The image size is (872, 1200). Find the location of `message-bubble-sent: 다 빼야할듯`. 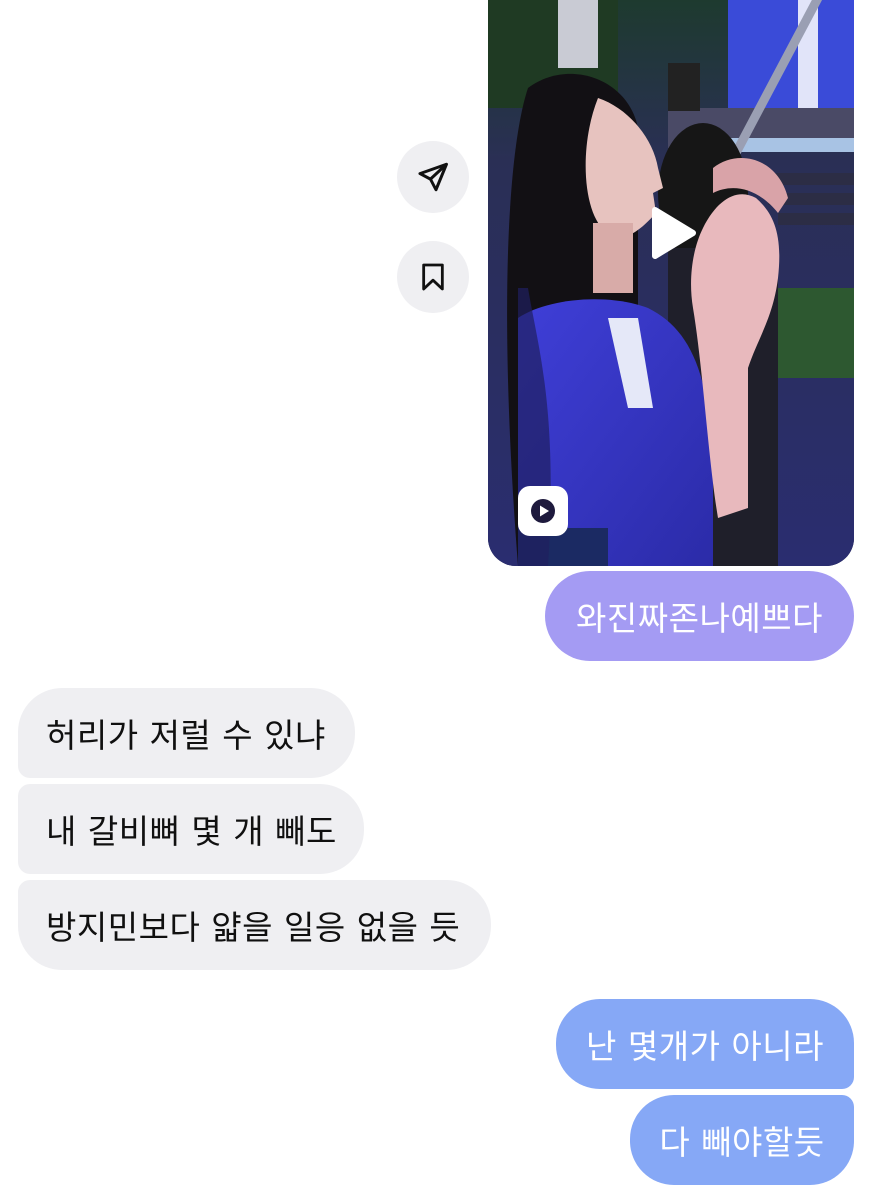

message-bubble-sent: 다 빼야할듯 is located at coordinates (742, 1140).